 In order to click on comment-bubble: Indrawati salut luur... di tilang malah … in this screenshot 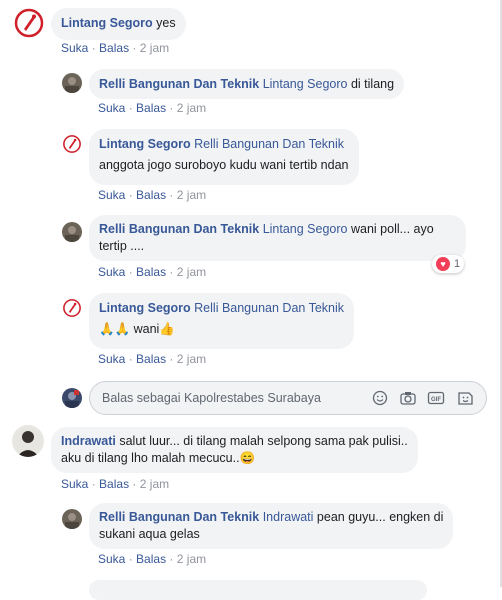, I will do `click(234, 450)`.